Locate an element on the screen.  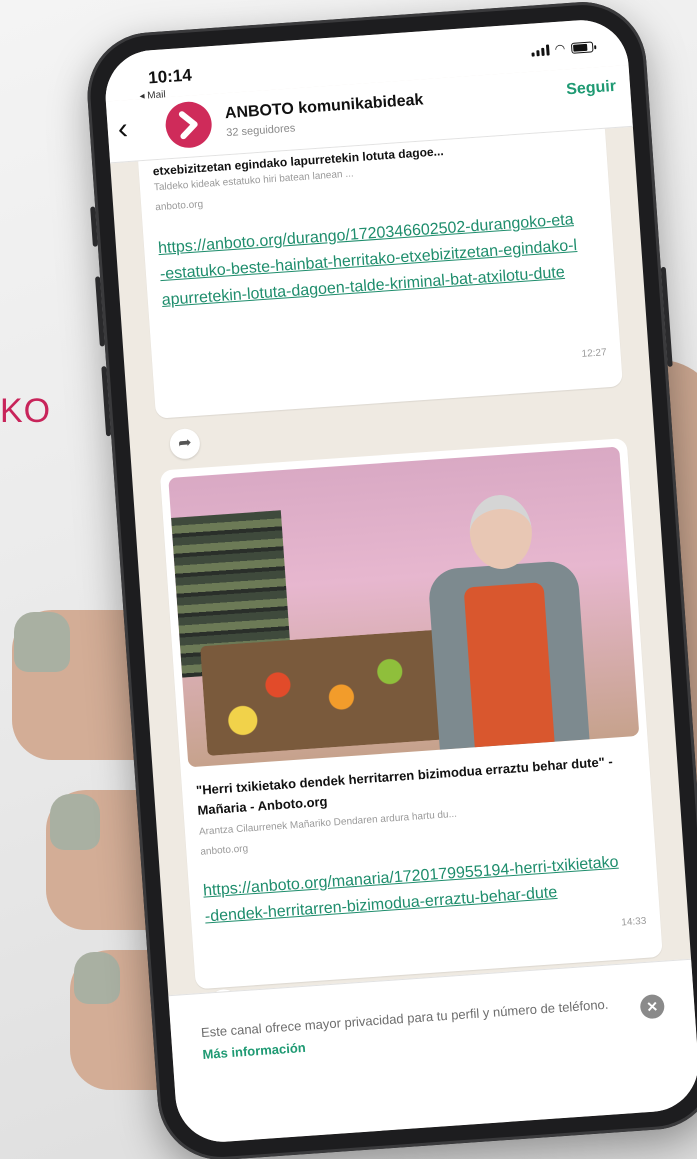
channel-name: ANBOTO komunikabideak is located at coordinates (324, 107).